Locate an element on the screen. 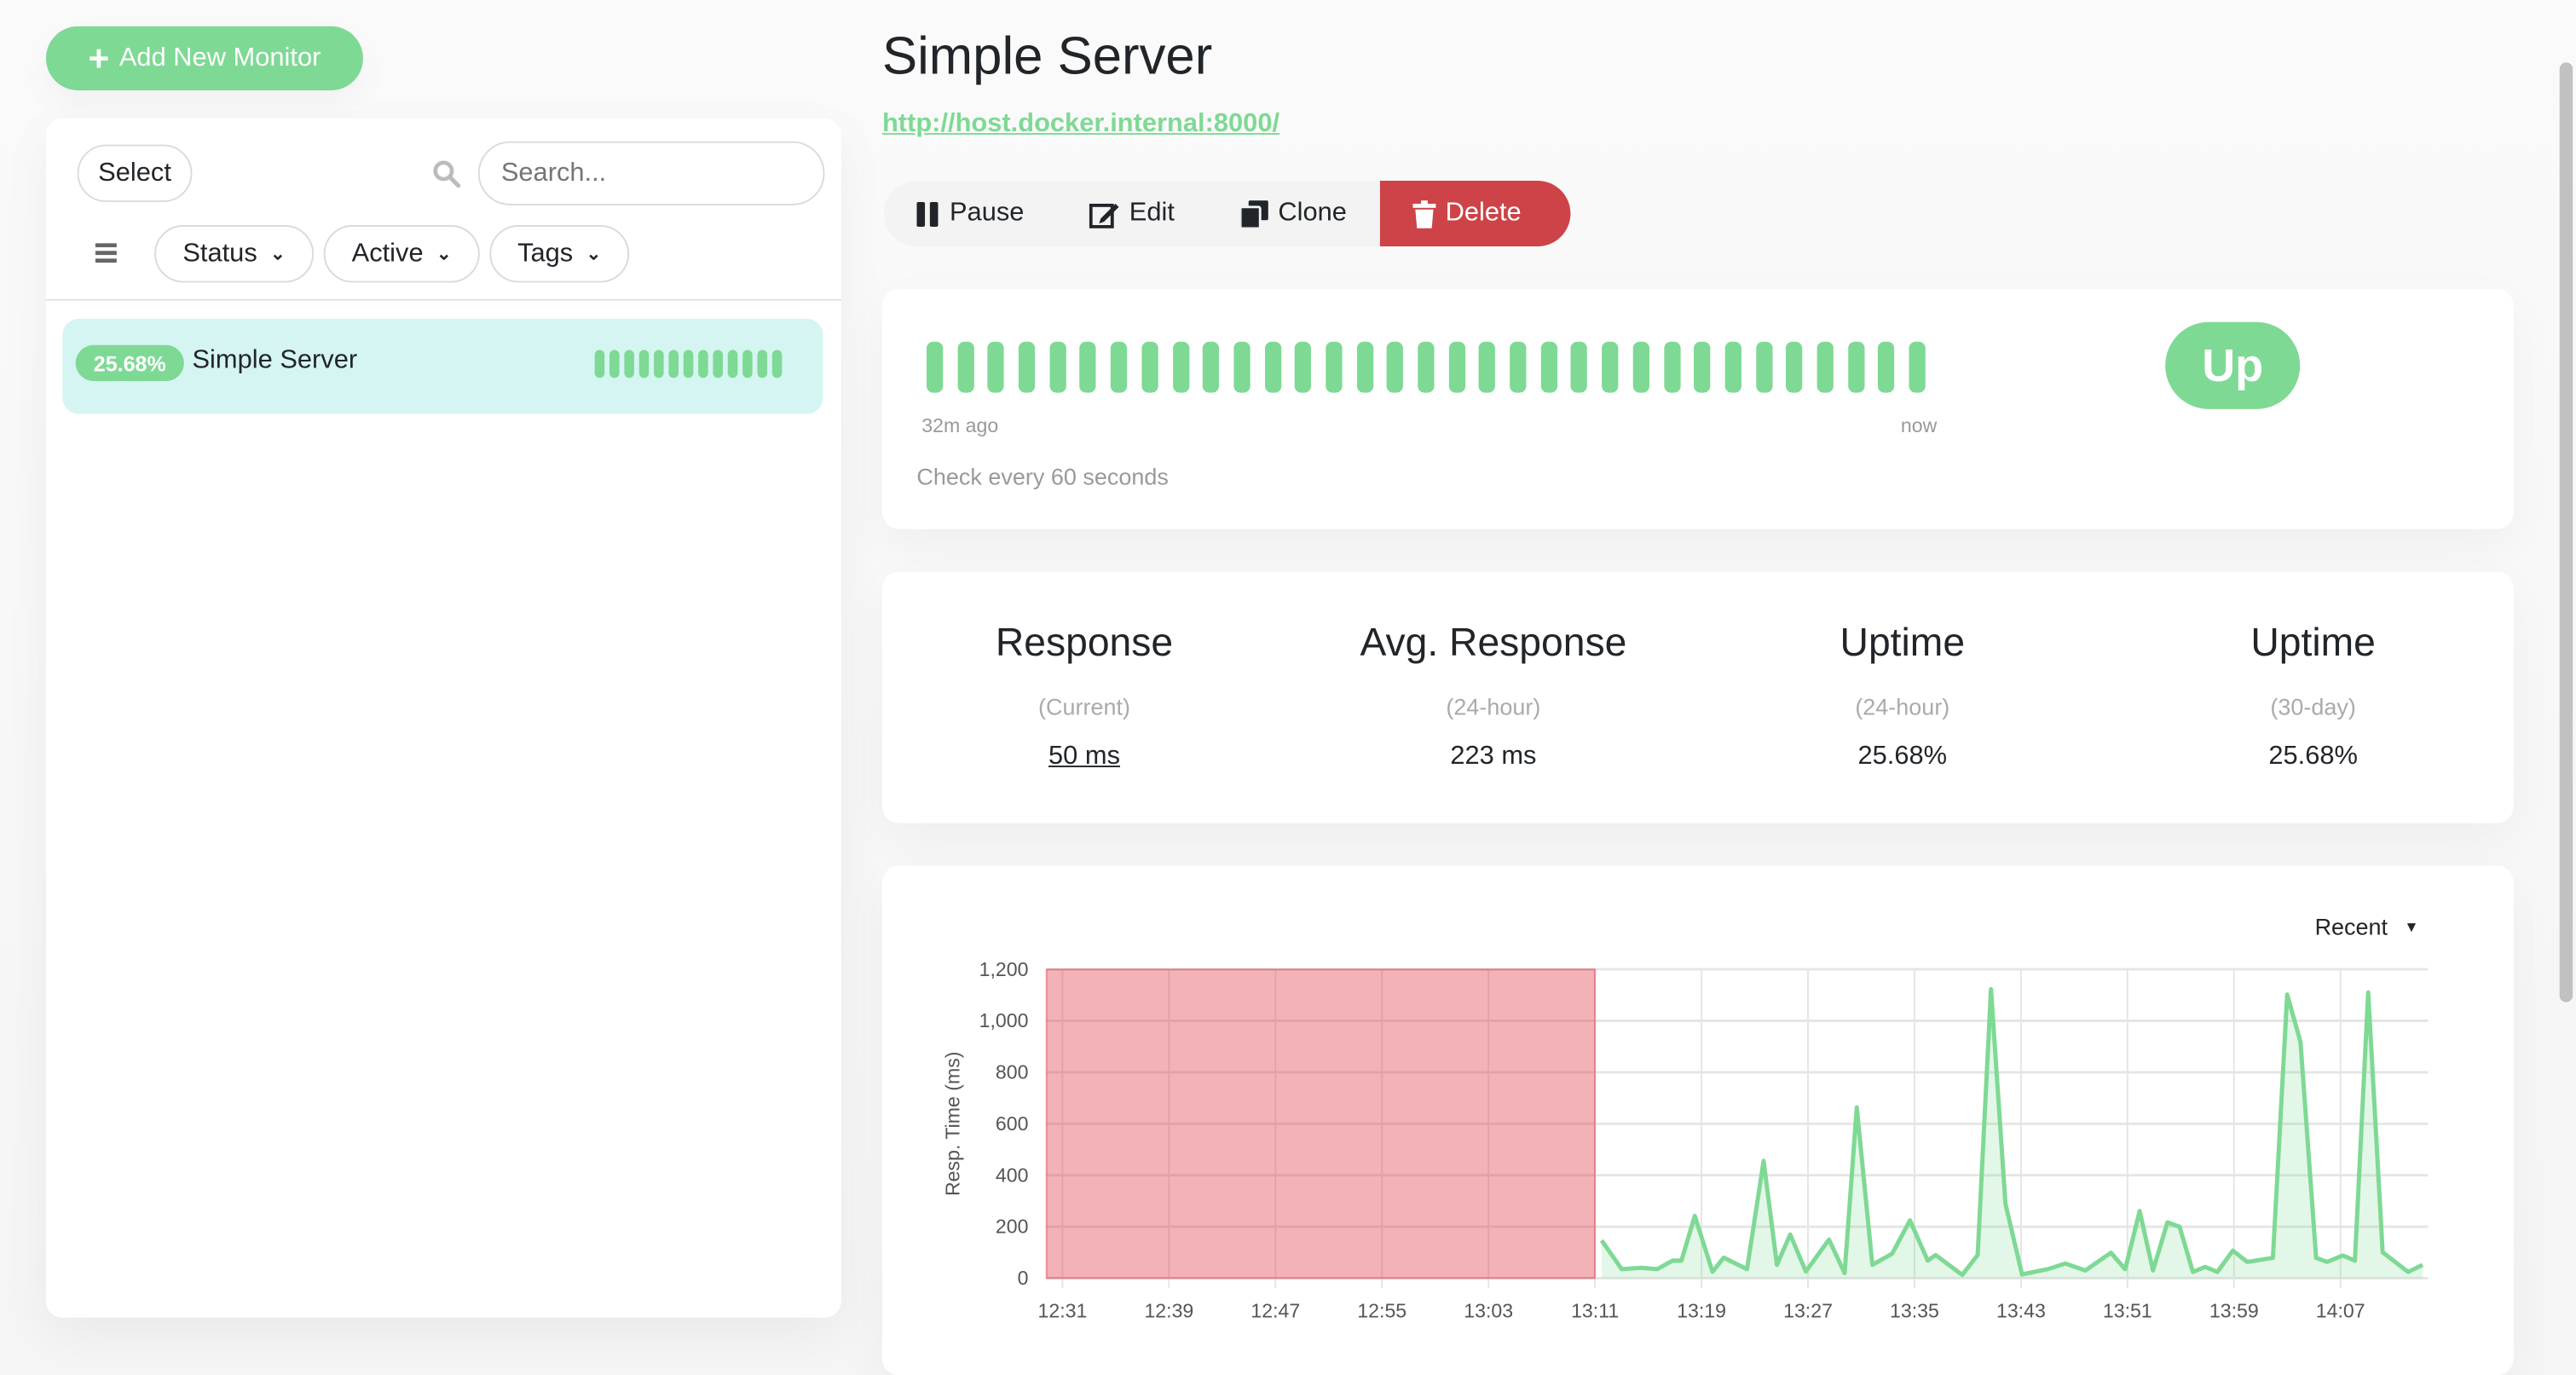  divider is located at coordinates (443, 300).